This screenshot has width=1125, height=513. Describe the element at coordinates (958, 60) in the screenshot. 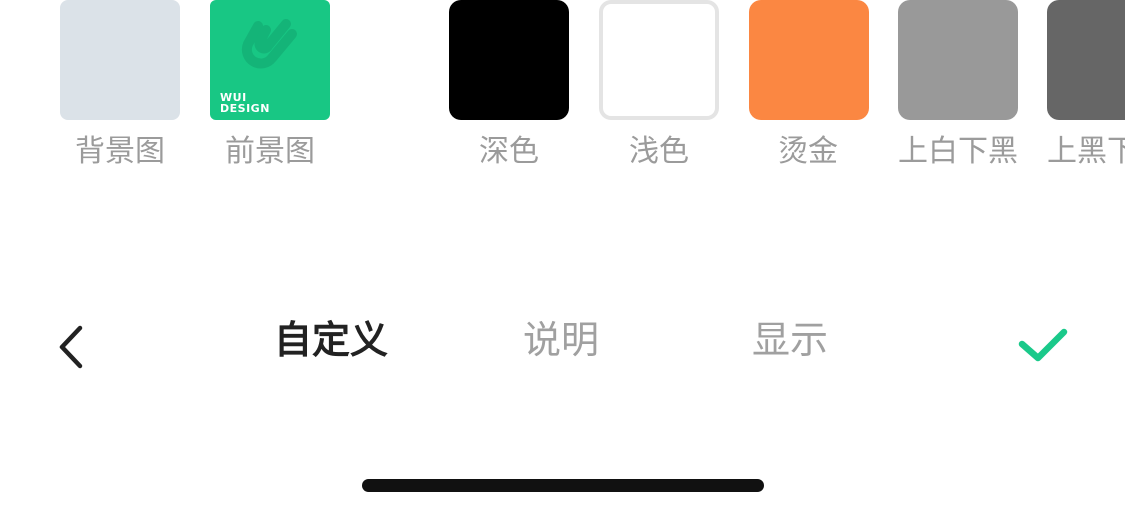

I see `swatch-white-top-black-bottom` at that location.